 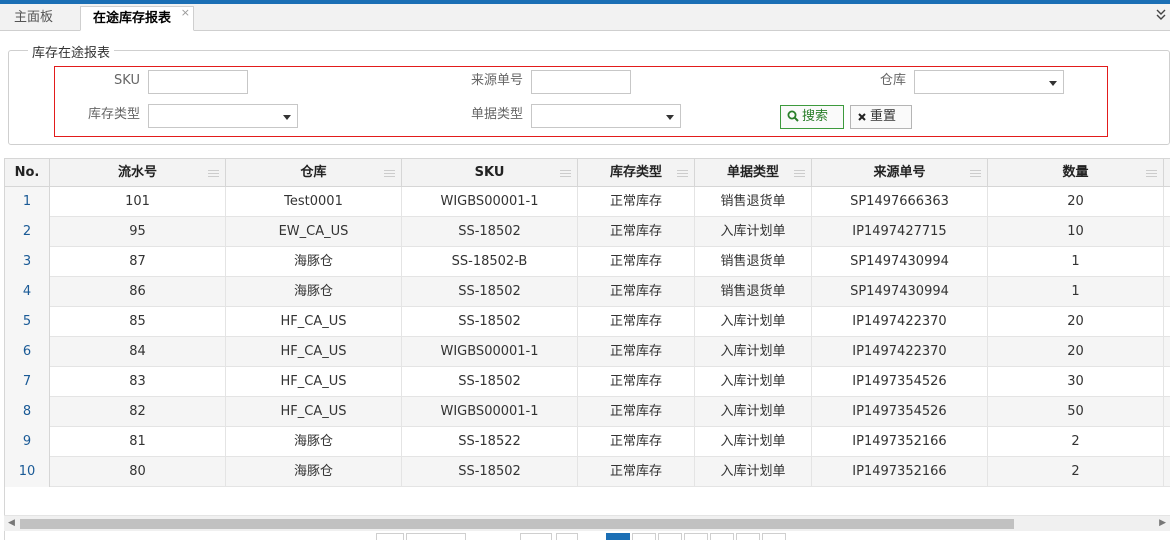 I want to click on column-header-doc-type-label: 单据类型, so click(x=752, y=172).